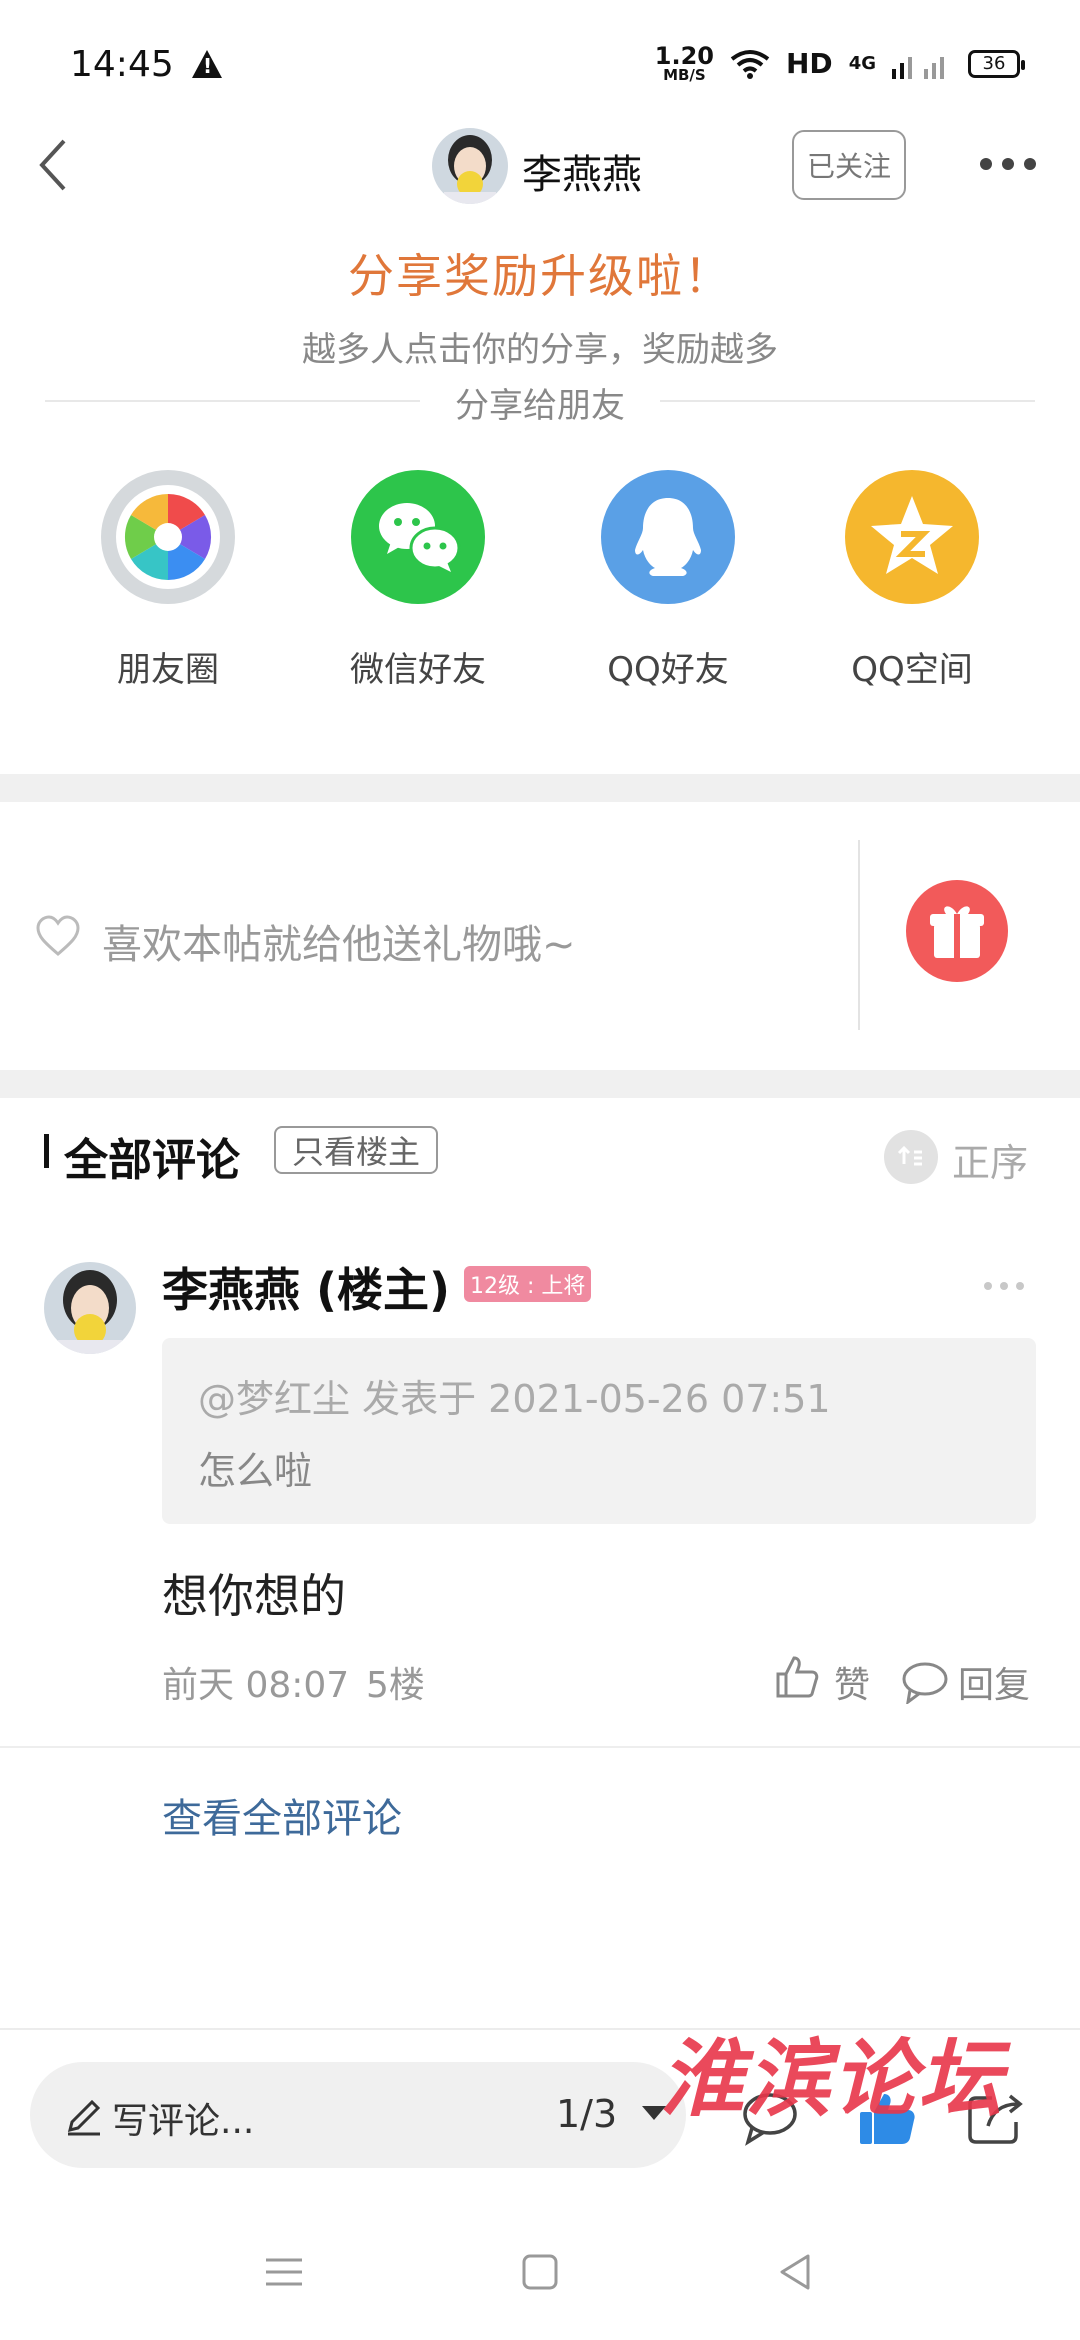 The width and height of the screenshot is (1080, 2340). I want to click on network-speed: 1.20 MB/S, so click(684, 63).